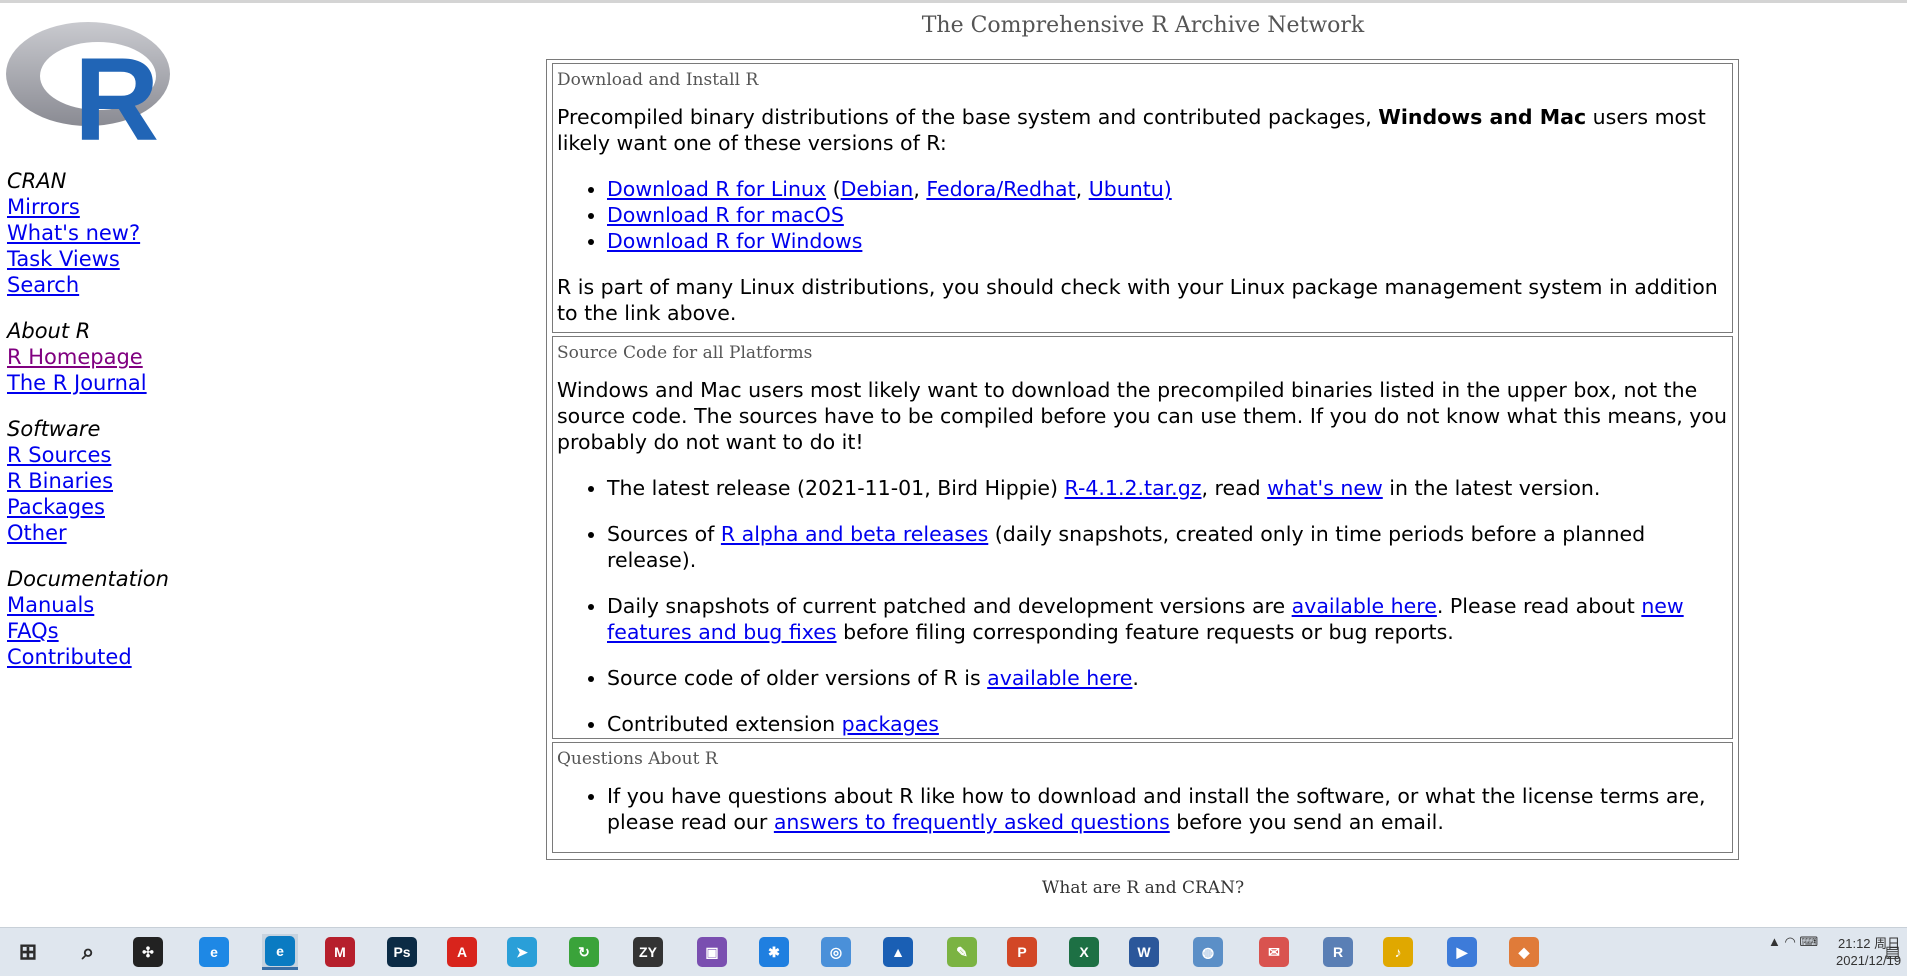  I want to click on zotero-icon-glyph: ZY, so click(648, 952).